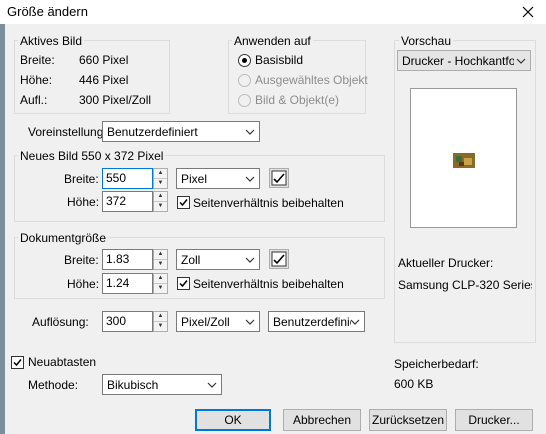  I want to click on preview-mode-dropdown: Drucker - Hochkantform, so click(464, 60).